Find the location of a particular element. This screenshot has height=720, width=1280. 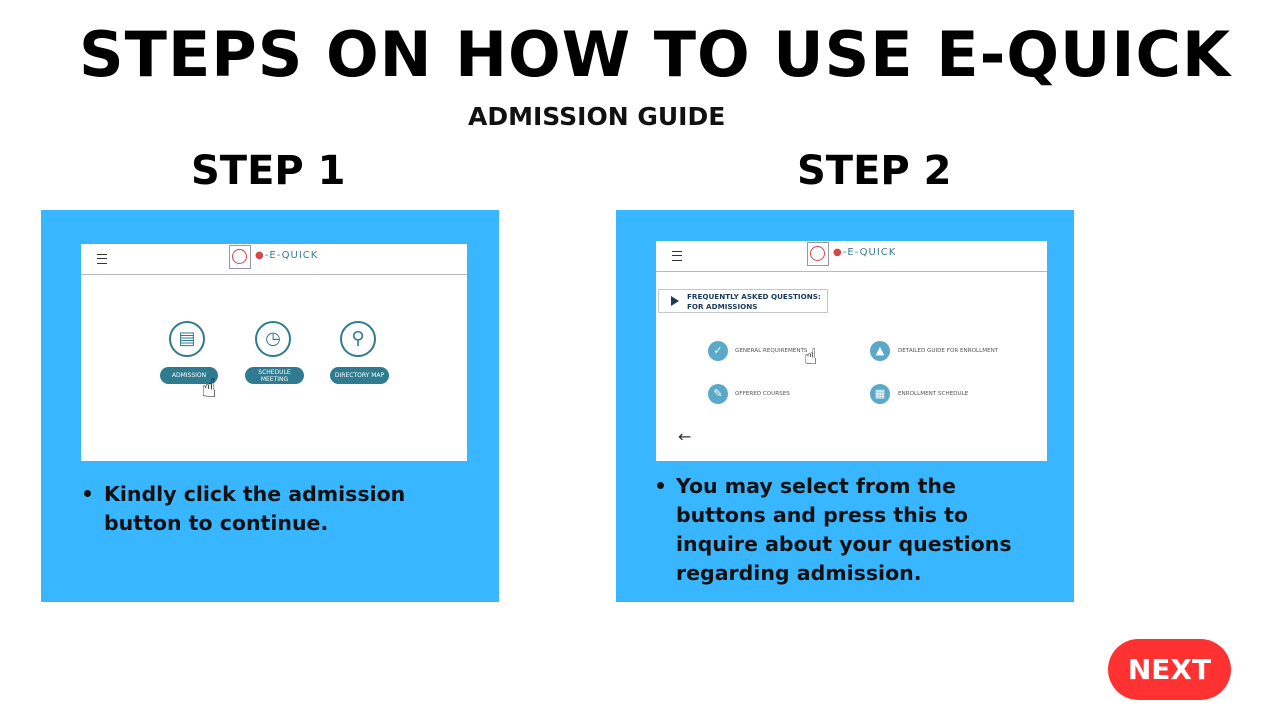

step-1-heading: STEP 1 is located at coordinates (268, 171).